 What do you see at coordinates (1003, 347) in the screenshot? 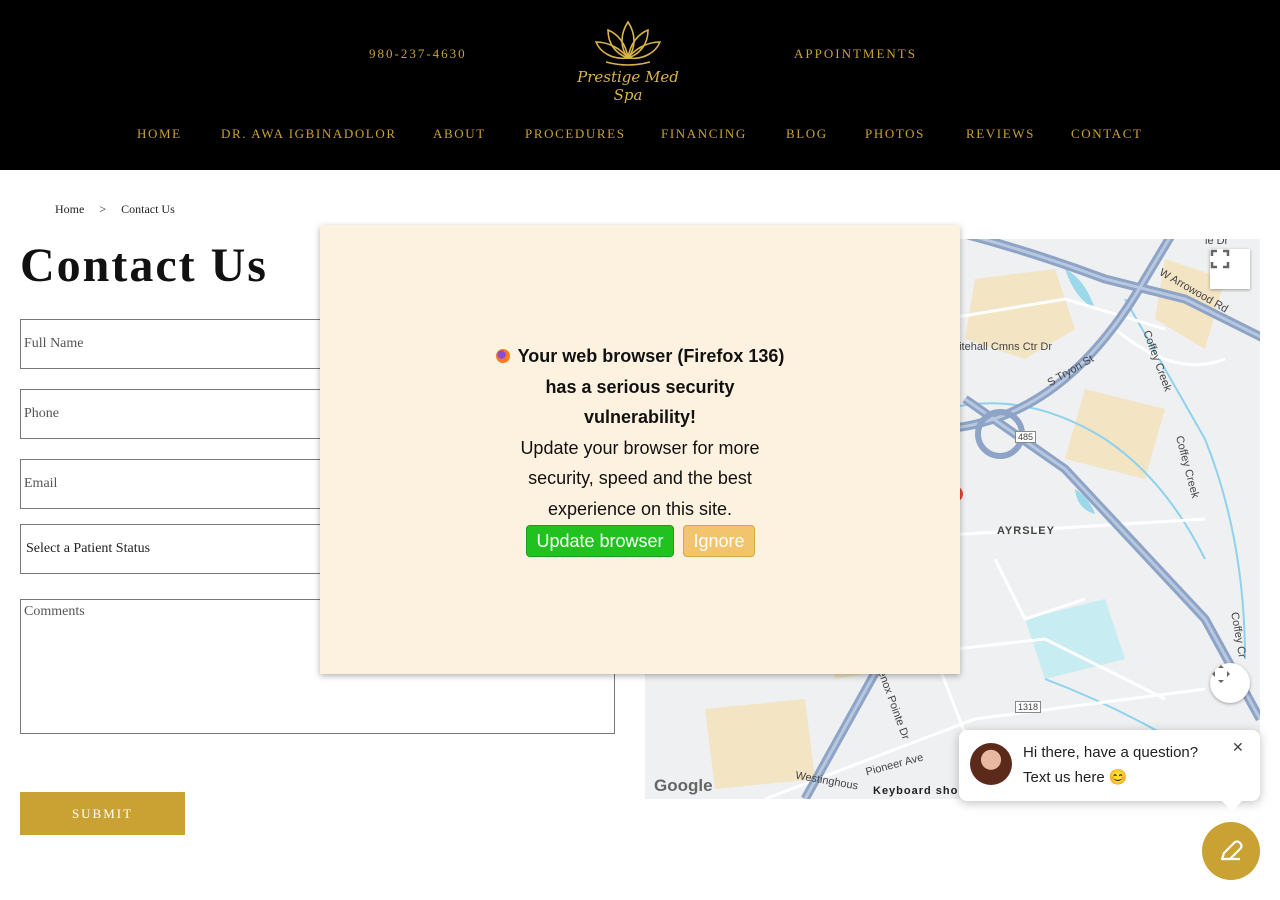
I see `map-label-whitehall: hitehall Cmns Ctr Dr` at bounding box center [1003, 347].